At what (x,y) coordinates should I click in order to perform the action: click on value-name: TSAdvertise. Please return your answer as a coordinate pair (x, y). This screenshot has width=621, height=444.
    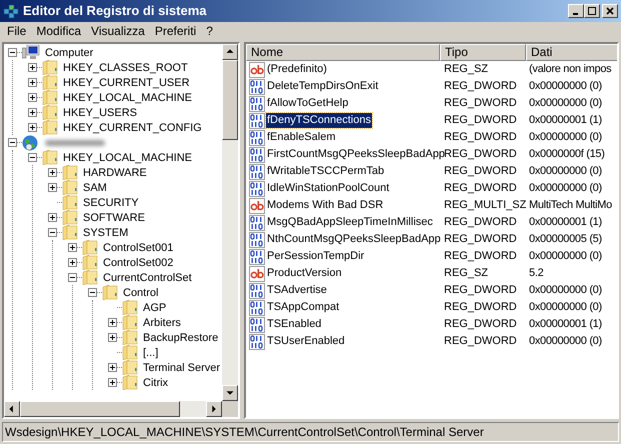
    Looking at the image, I should click on (297, 290).